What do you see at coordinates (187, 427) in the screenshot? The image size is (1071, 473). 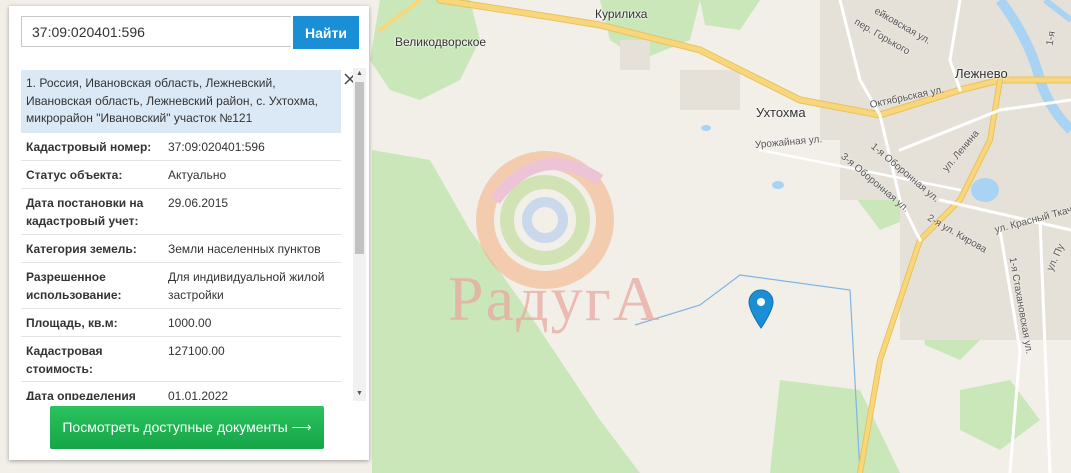 I see `view-documents-button: Посмотреть доступные документы ⟶` at bounding box center [187, 427].